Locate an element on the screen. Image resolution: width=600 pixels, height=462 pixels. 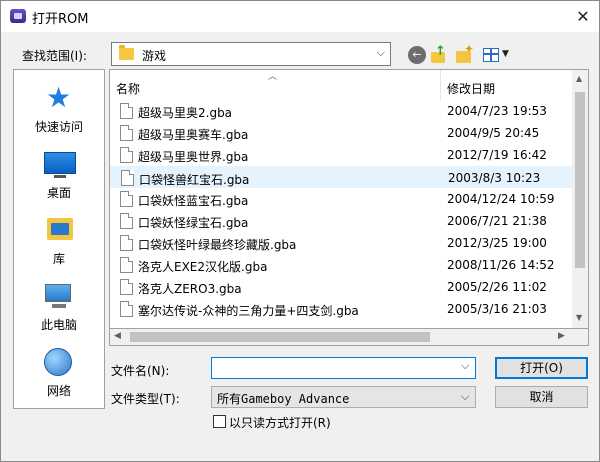
column-header-date: 修改日期 is located at coordinates (471, 88).